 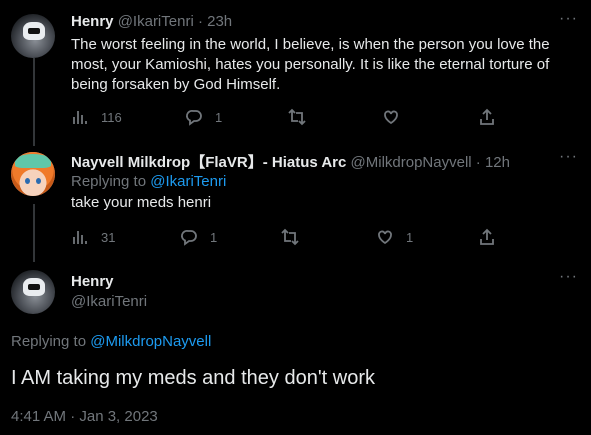 I want to click on tweet-time: · 23h, so click(x=215, y=21).